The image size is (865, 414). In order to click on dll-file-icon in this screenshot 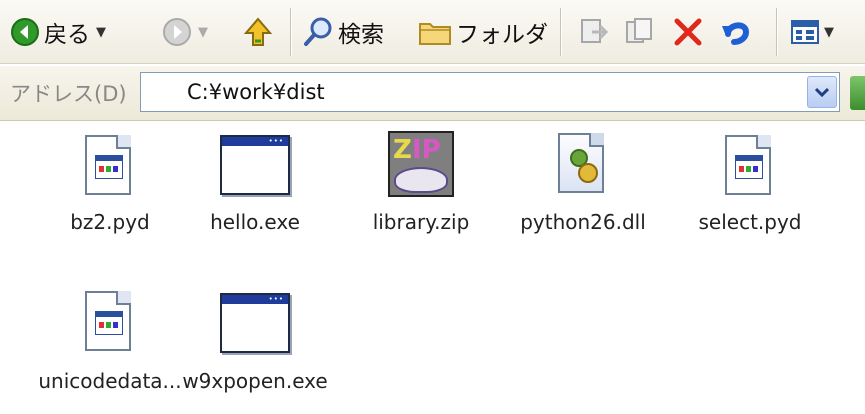, I will do `click(583, 164)`.